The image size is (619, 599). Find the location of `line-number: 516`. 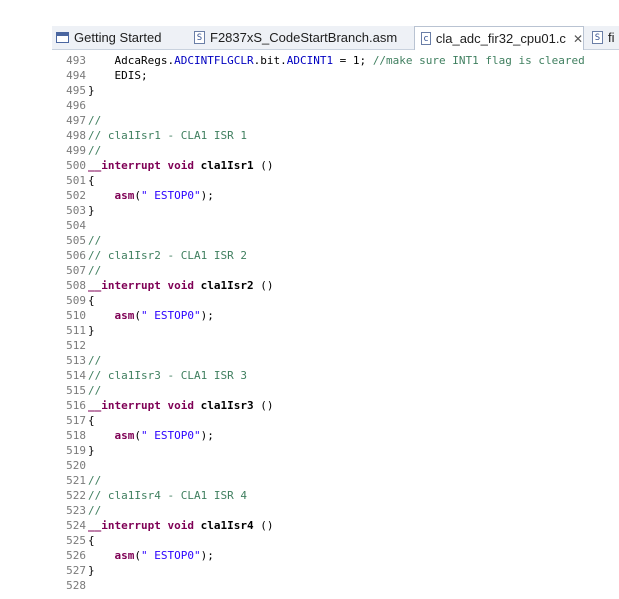

line-number: 516 is located at coordinates (76, 405).